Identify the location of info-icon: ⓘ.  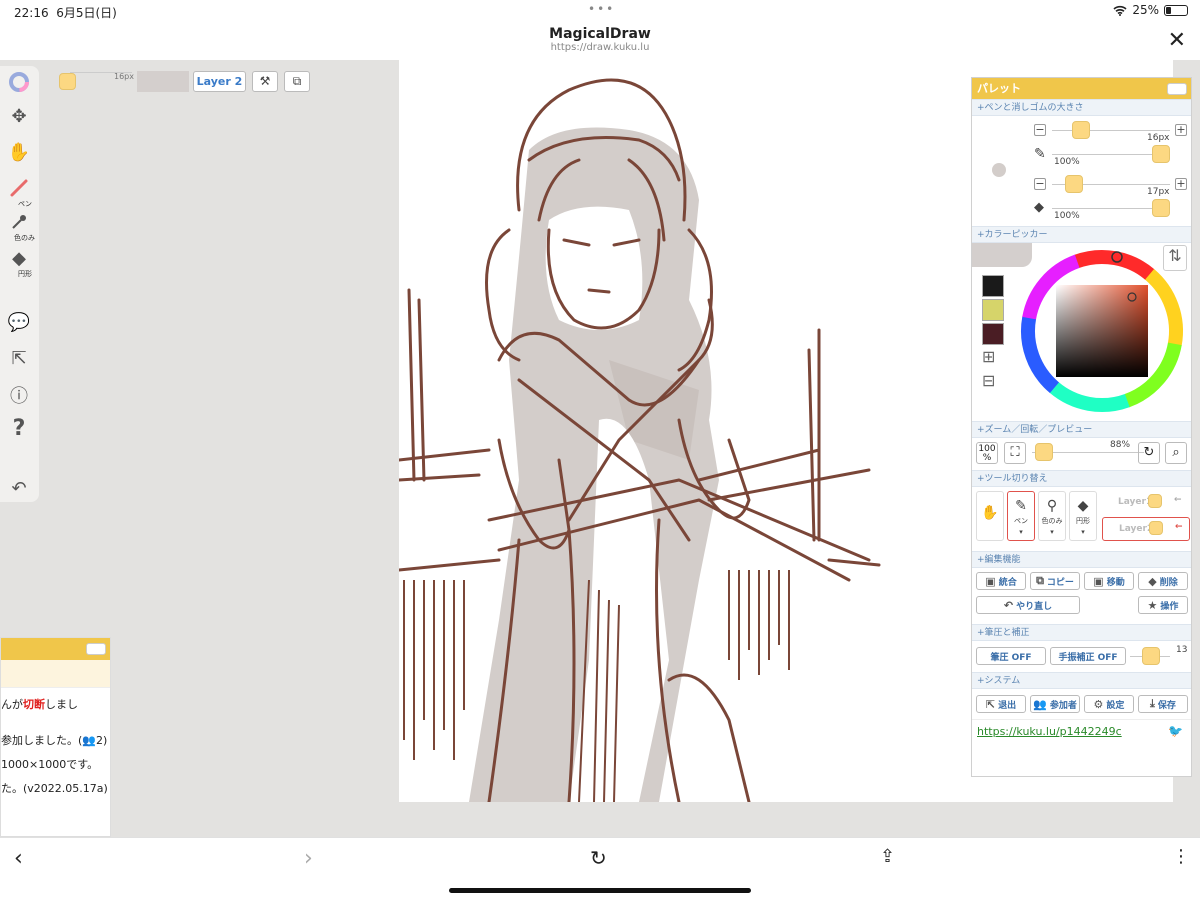
(19, 395).